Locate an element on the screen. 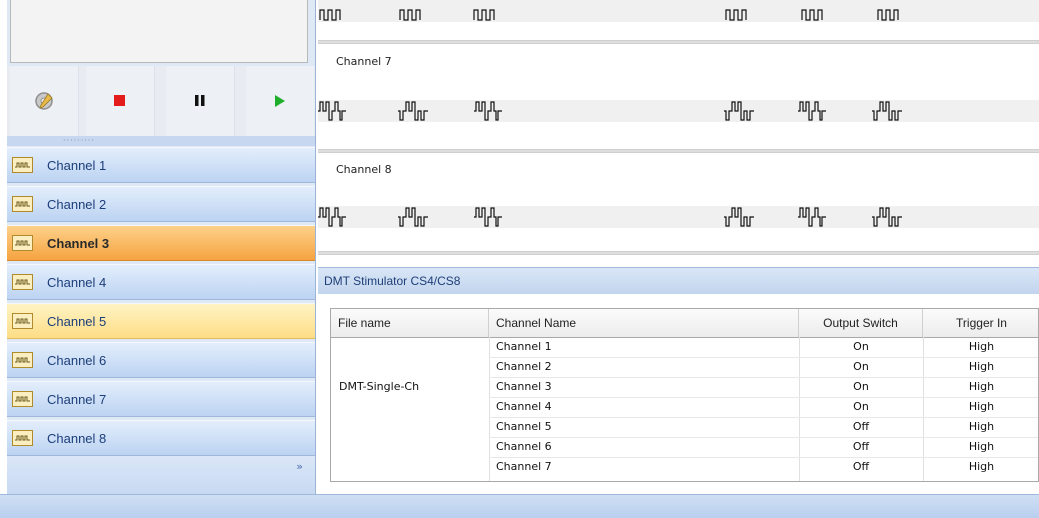  sidebar-item-channel-3: Channel 3 is located at coordinates (161, 243).